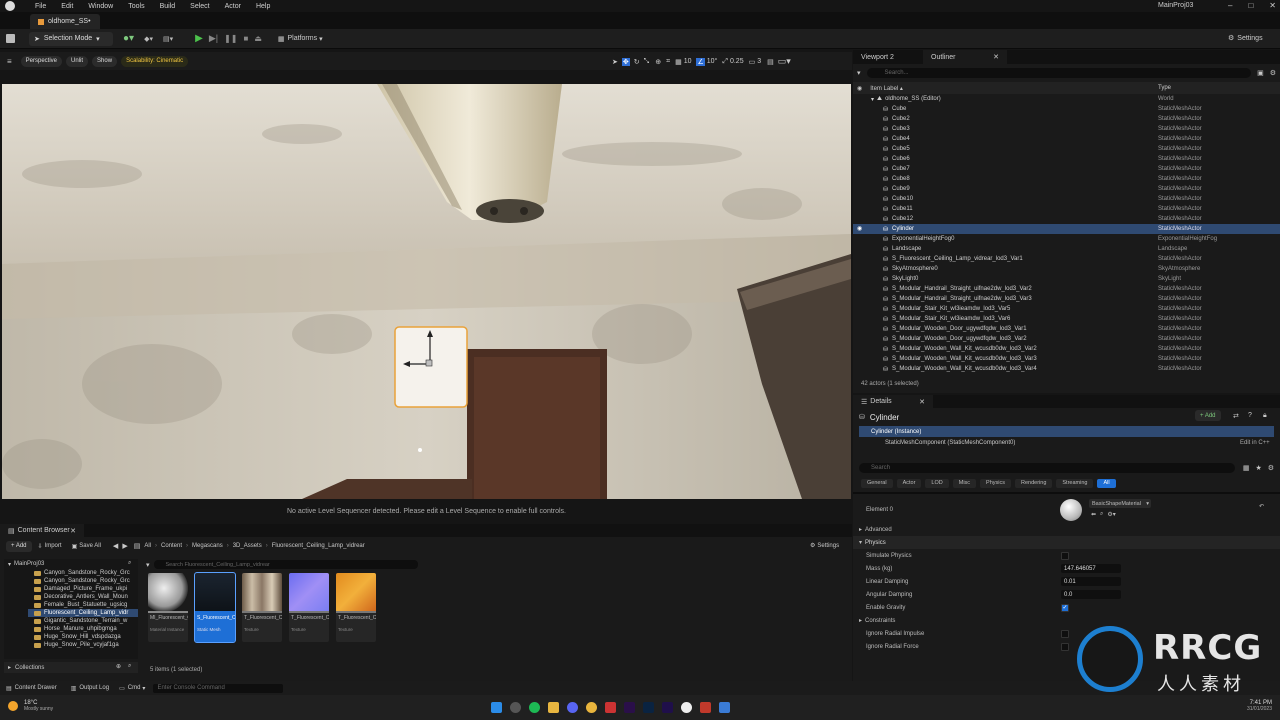 The width and height of the screenshot is (1280, 720). Describe the element at coordinates (218, 688) in the screenshot. I see `console-input: Enter Console Command` at that location.